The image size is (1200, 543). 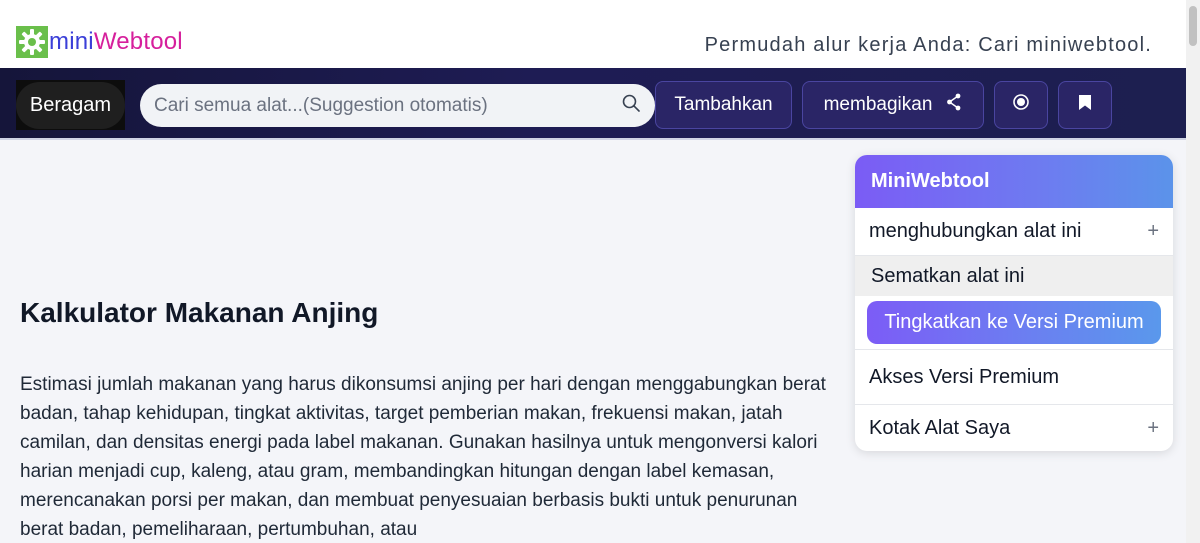 What do you see at coordinates (964, 376) in the screenshot?
I see `sidebar-item-label: Akses Versi Premium` at bounding box center [964, 376].